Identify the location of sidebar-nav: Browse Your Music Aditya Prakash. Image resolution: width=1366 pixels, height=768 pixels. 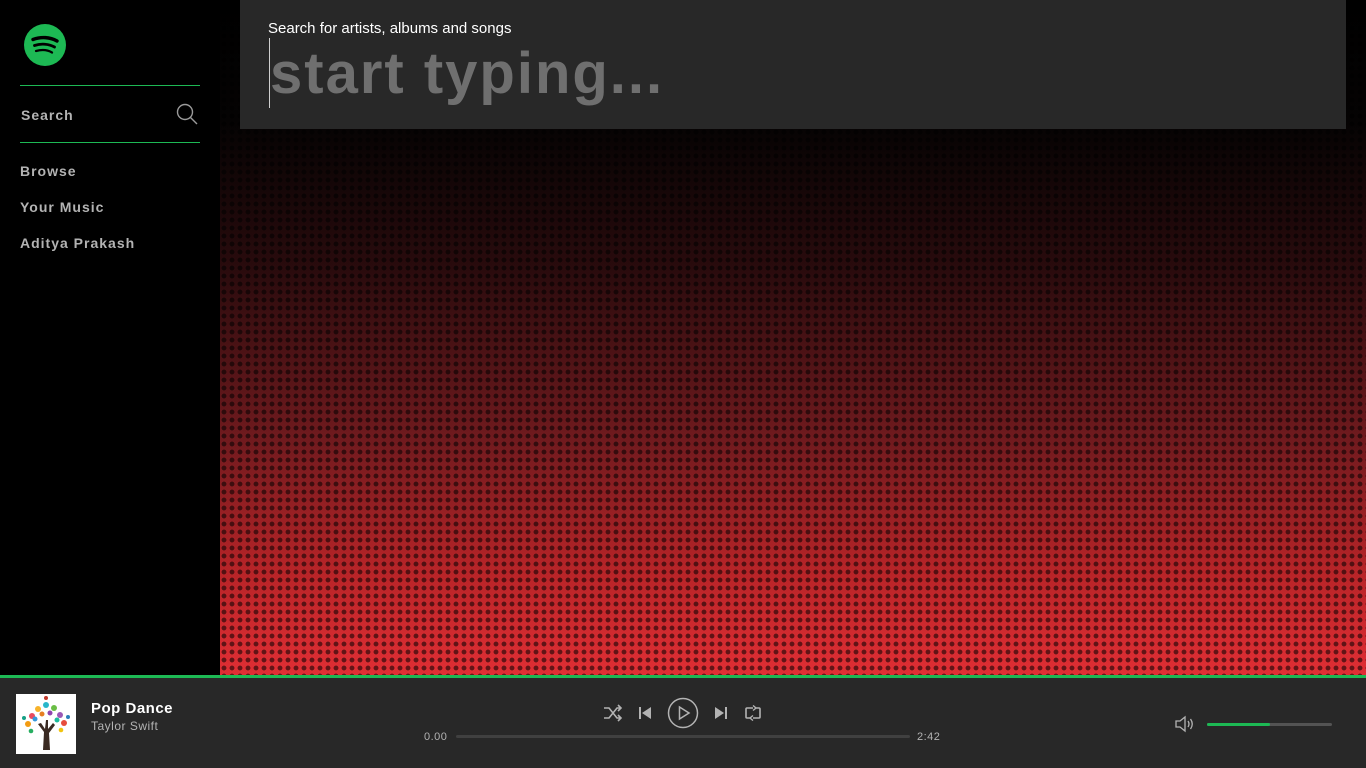
(77, 217).